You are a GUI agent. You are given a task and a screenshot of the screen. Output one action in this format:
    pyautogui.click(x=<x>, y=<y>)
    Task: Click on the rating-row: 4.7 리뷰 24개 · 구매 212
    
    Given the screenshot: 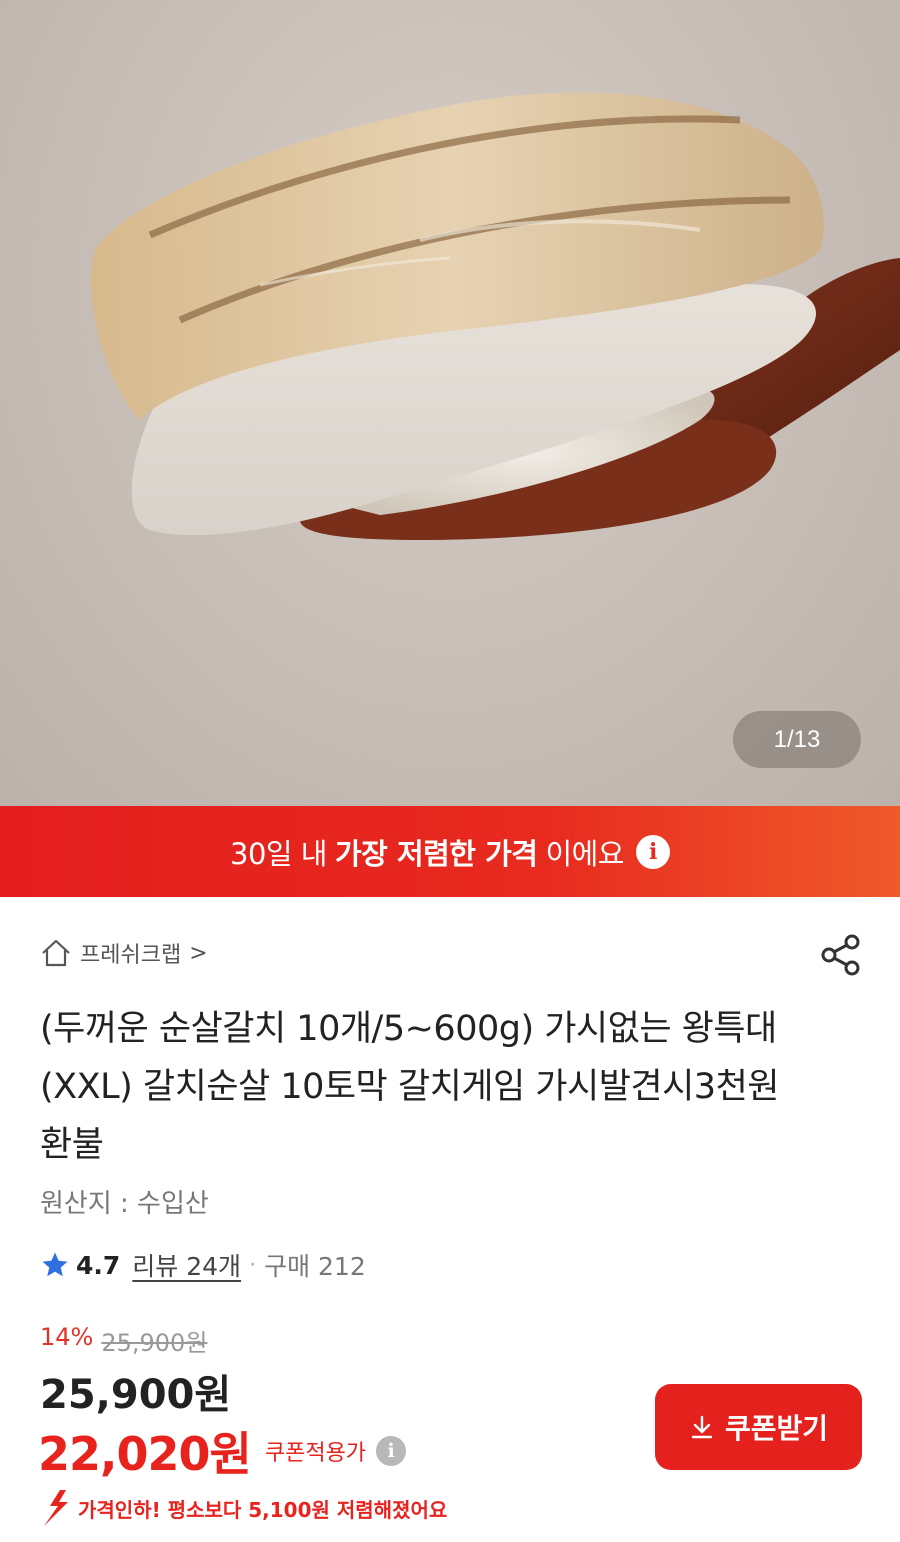 What is the action you would take?
    pyautogui.click(x=203, y=1265)
    